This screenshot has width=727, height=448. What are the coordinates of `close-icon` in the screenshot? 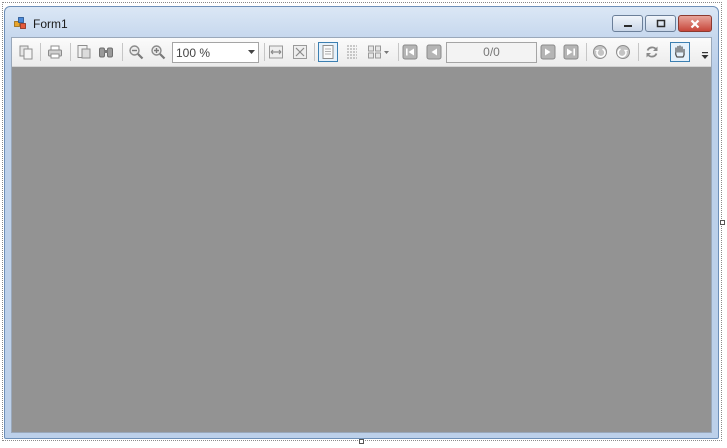 It's located at (695, 23).